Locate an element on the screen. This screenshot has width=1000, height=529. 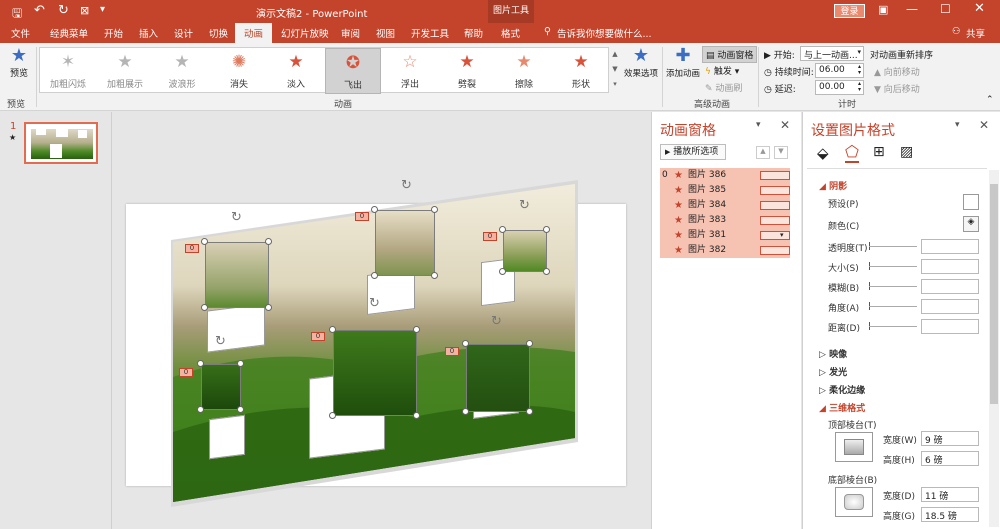
play-selected-button: ▶ 播放所选项 is located at coordinates (693, 152).